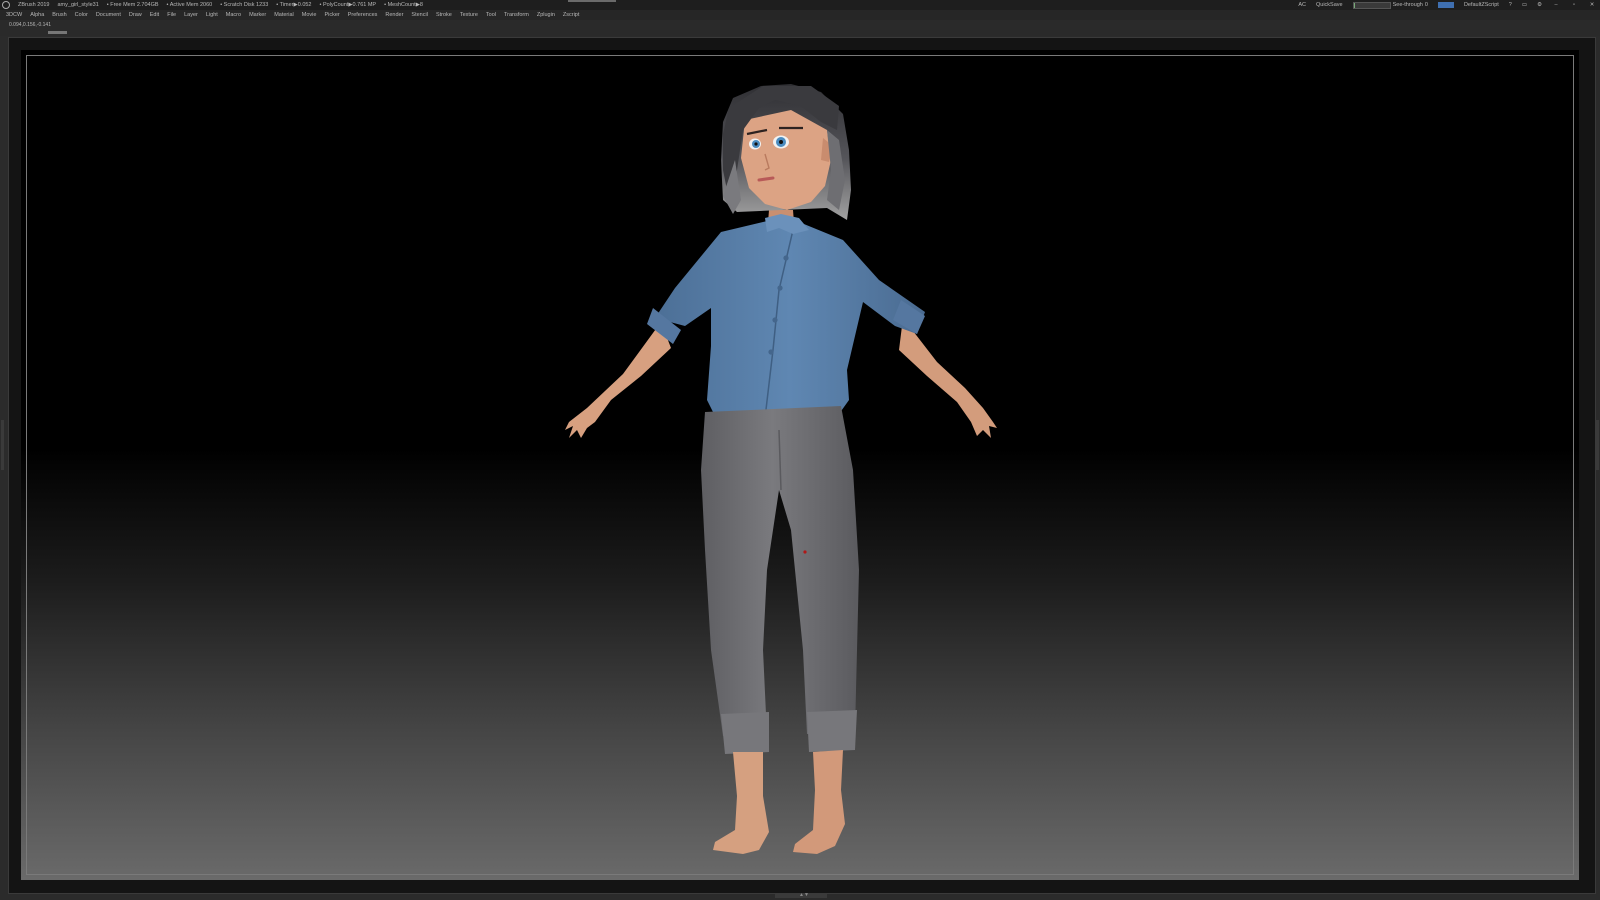  I want to click on see-through-label: See-through, so click(1407, 5).